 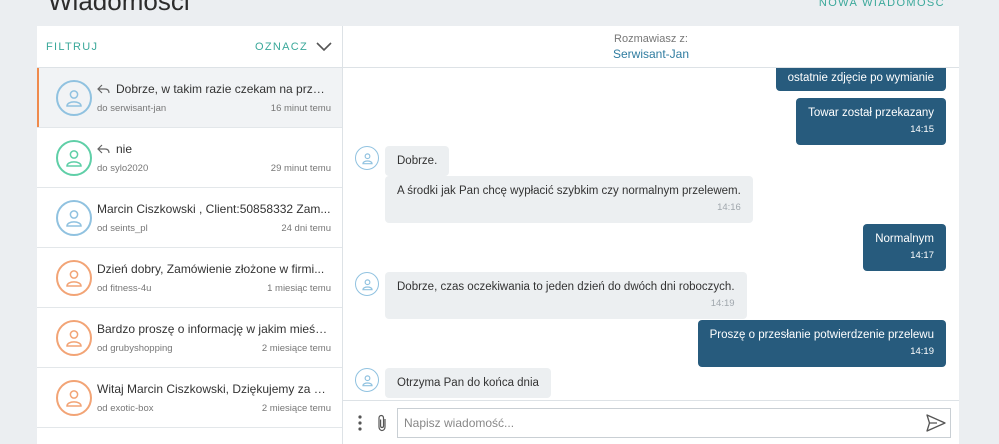 I want to click on conversation-time: 16 minut temu, so click(x=300, y=108).